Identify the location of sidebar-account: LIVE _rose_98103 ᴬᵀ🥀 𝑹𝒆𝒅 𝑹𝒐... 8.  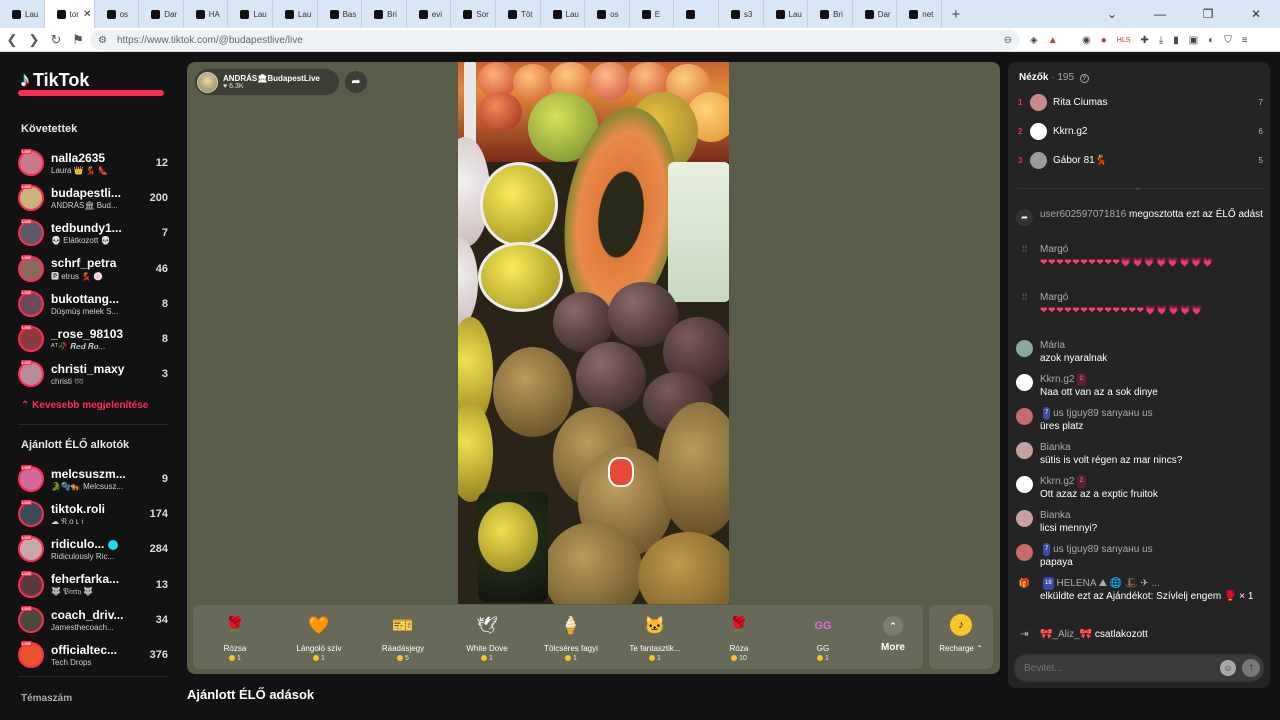
(93, 339).